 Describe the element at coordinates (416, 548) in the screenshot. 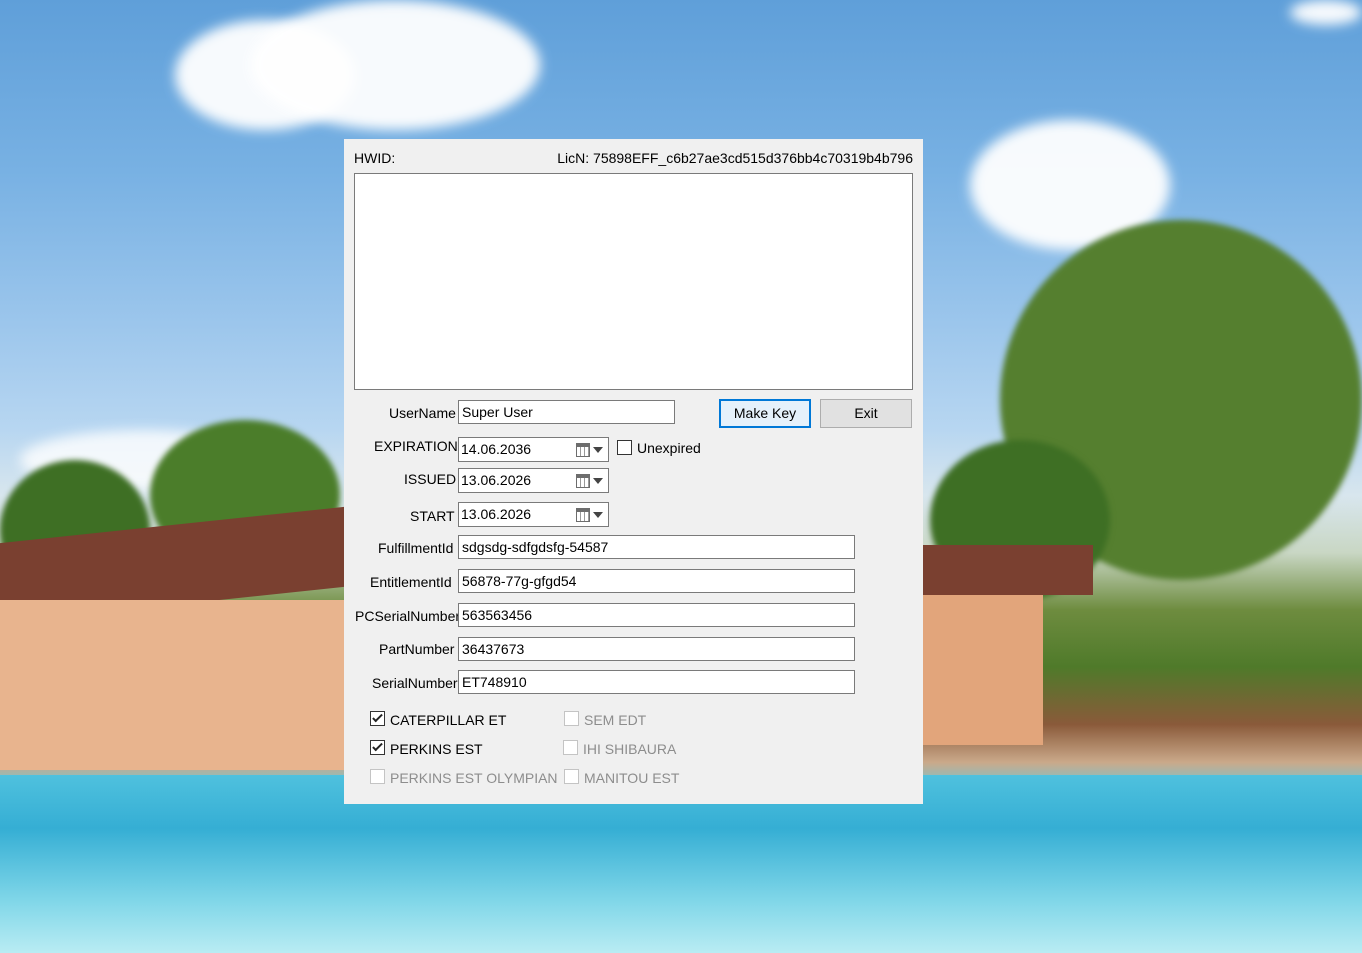

I see `fulfillment-label: FulfillmentId` at that location.